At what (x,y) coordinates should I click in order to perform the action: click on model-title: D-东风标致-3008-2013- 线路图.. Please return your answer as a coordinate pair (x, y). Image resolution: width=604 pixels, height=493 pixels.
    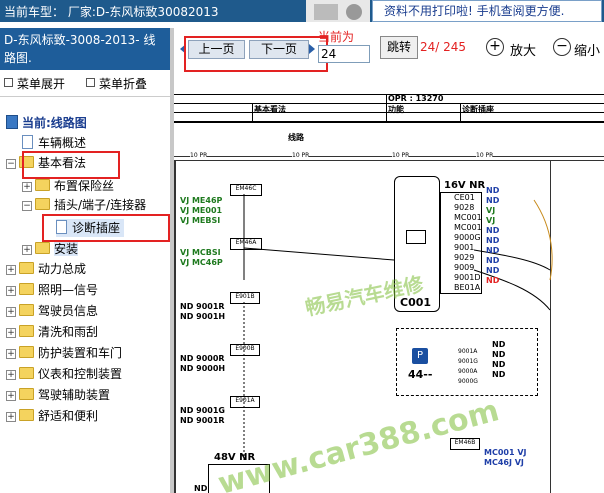
    Looking at the image, I should click on (80, 49).